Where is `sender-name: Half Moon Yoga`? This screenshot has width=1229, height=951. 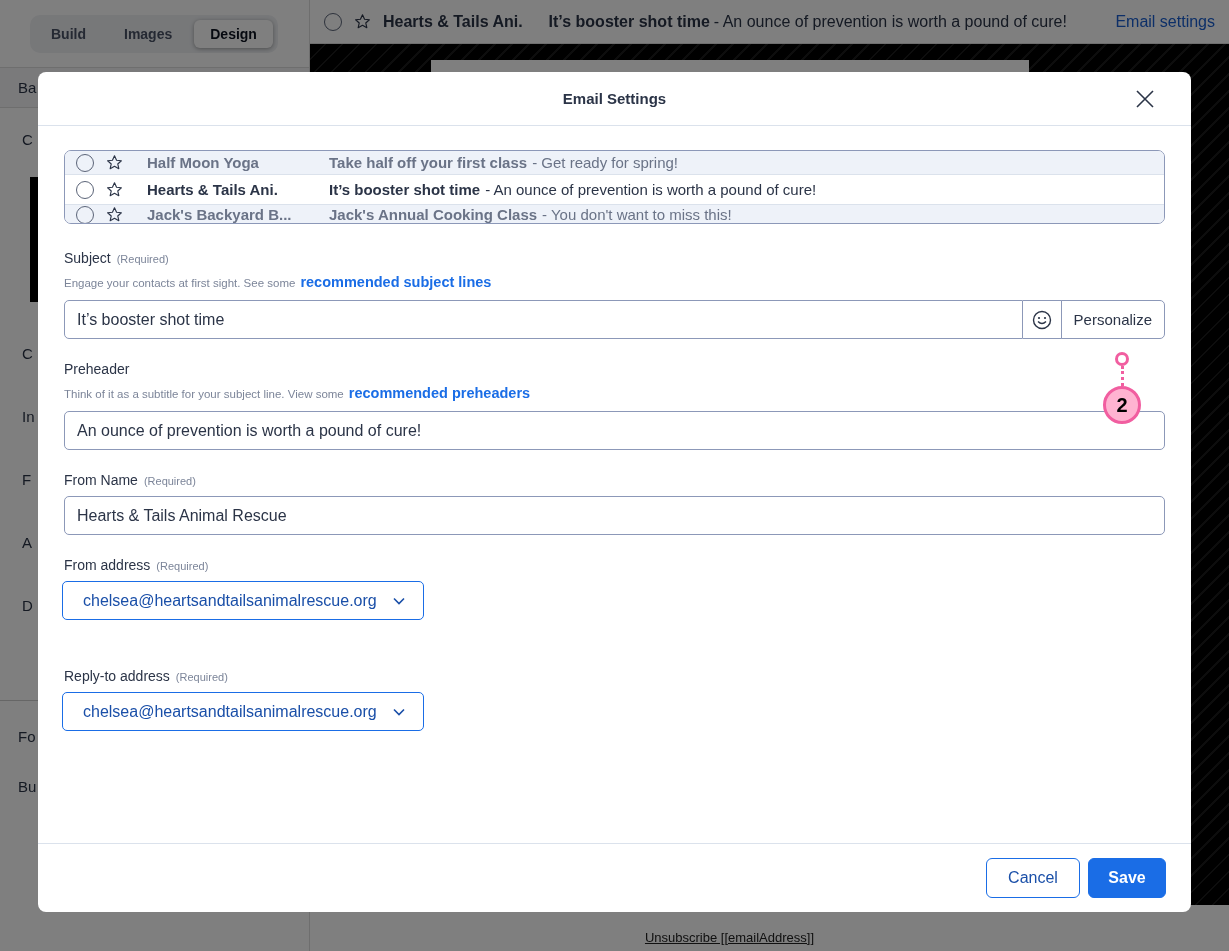 sender-name: Half Moon Yoga is located at coordinates (203, 162).